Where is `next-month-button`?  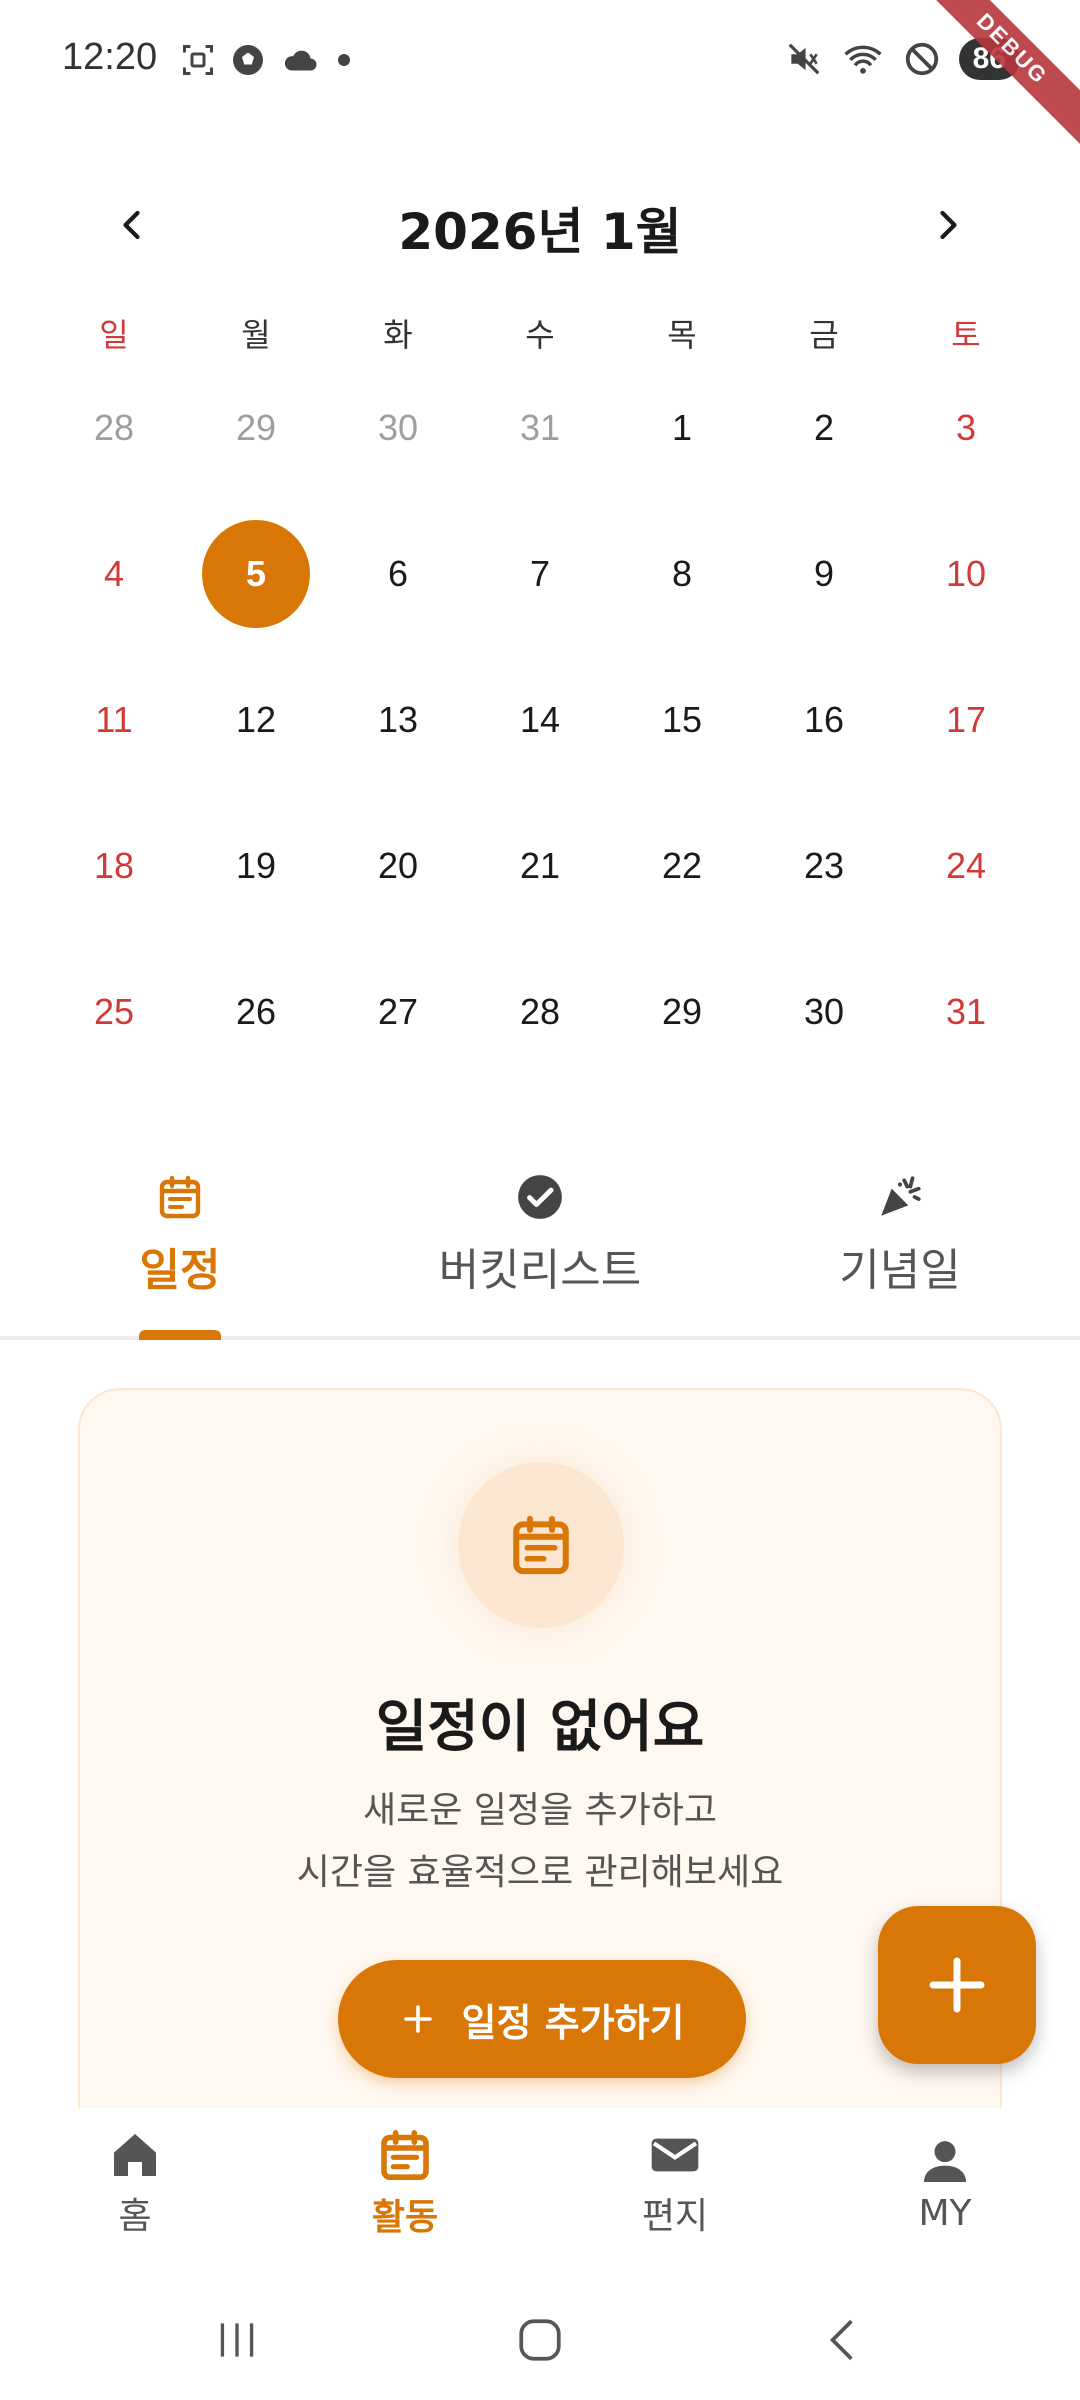 next-month-button is located at coordinates (947, 225).